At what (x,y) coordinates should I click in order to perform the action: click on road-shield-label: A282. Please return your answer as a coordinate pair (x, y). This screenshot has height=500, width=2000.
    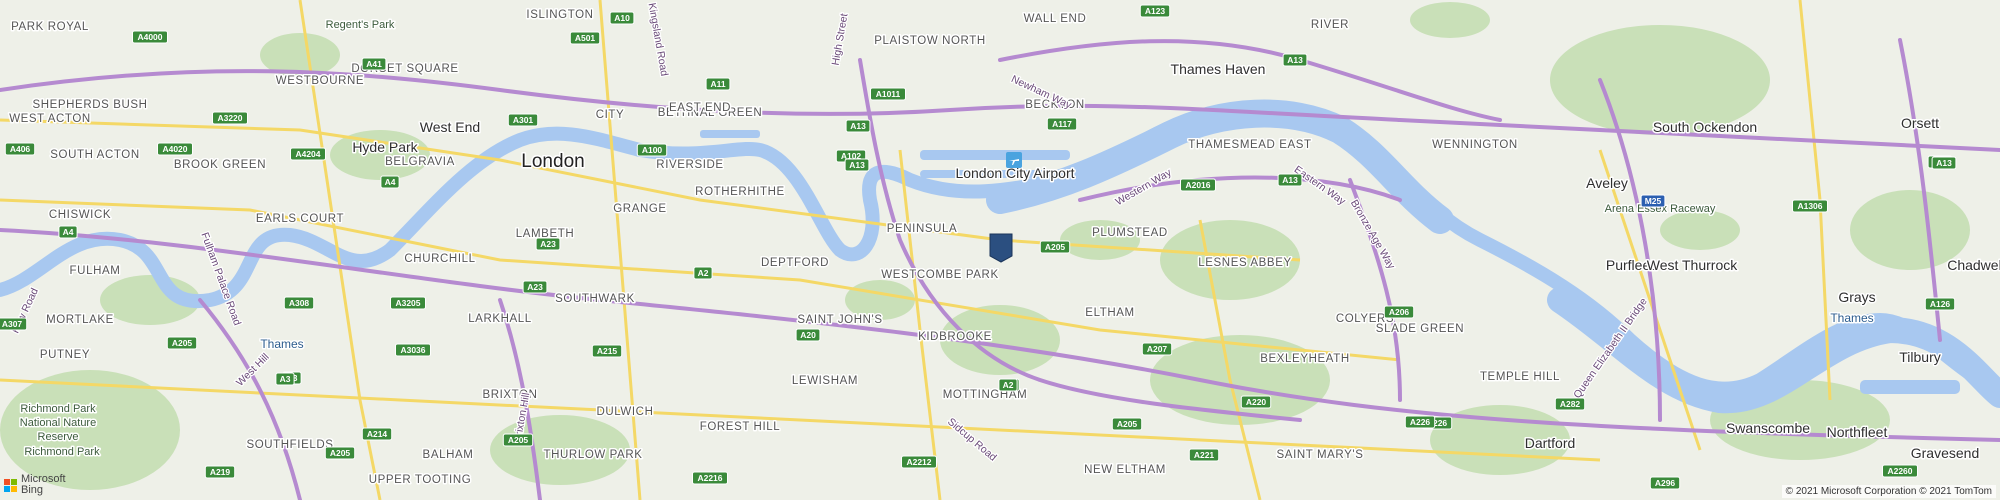
    Looking at the image, I should click on (1570, 404).